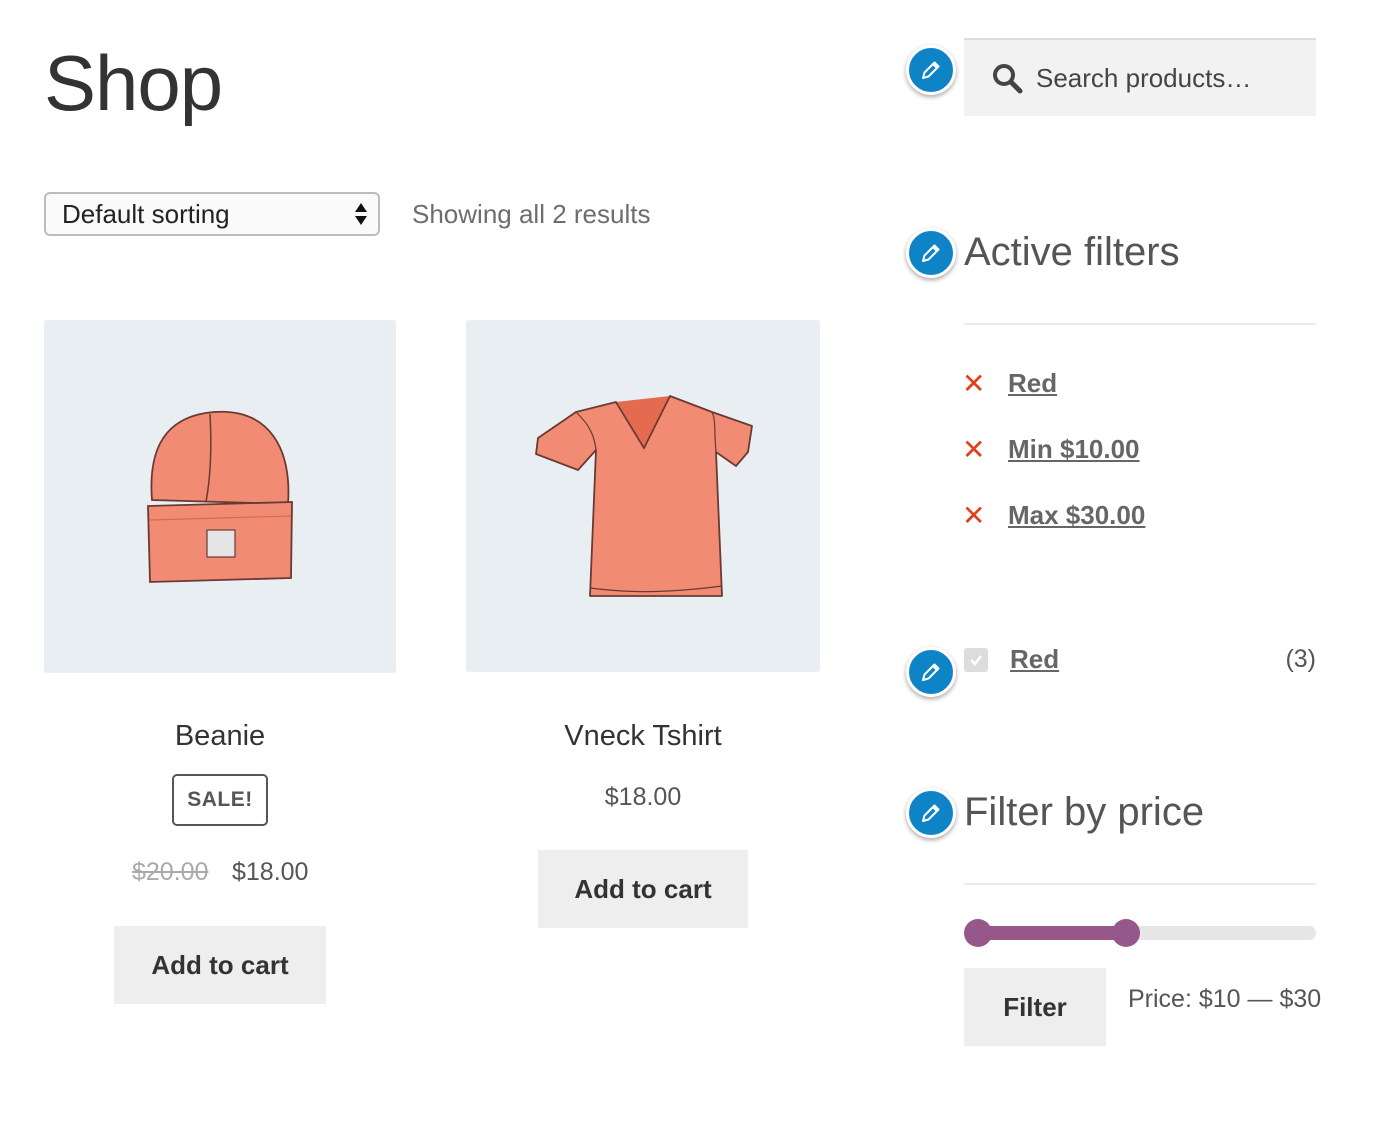 The height and width of the screenshot is (1124, 1378). What do you see at coordinates (978, 933) in the screenshot?
I see `price-slider-min-handle` at bounding box center [978, 933].